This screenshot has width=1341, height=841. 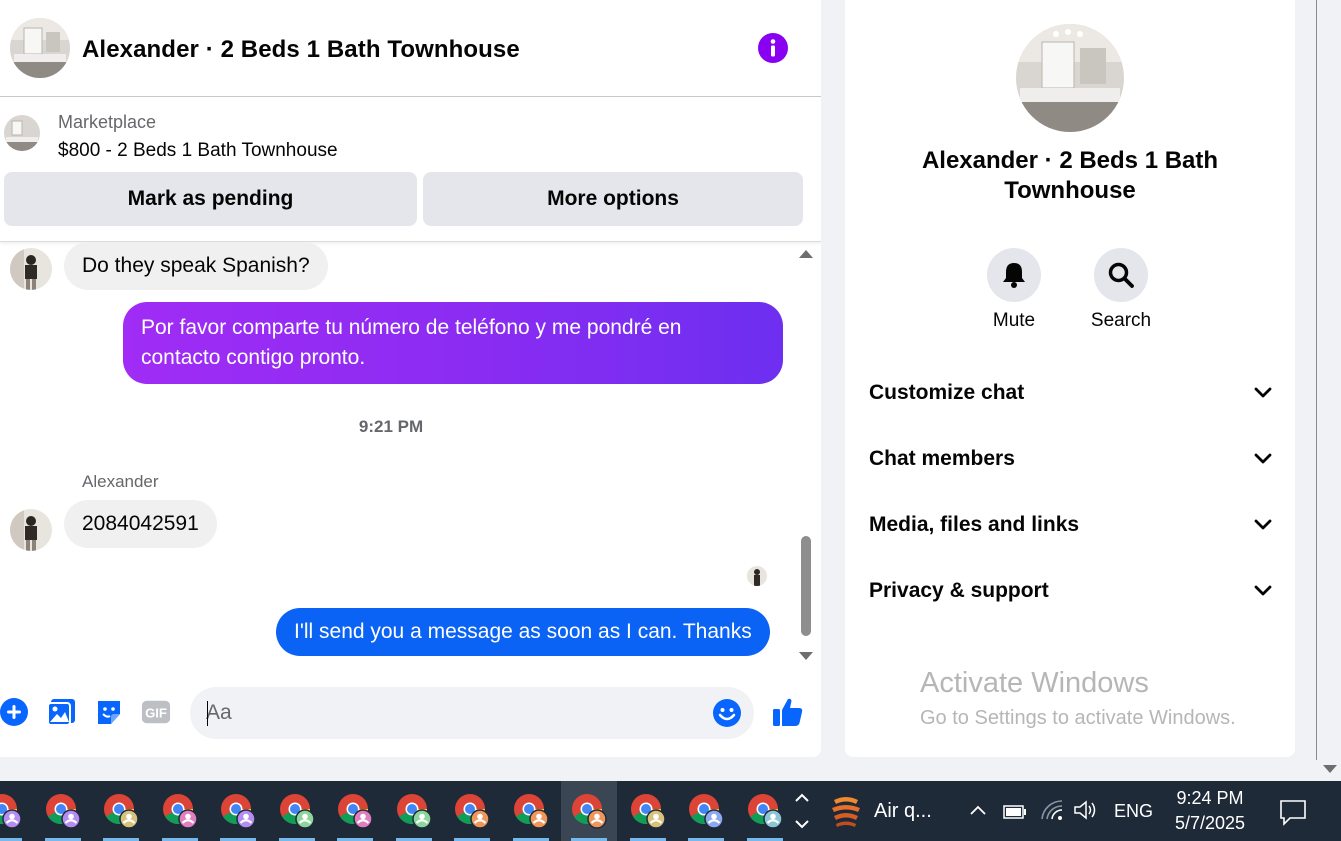 I want to click on seen-indicator-avatar, so click(x=757, y=576).